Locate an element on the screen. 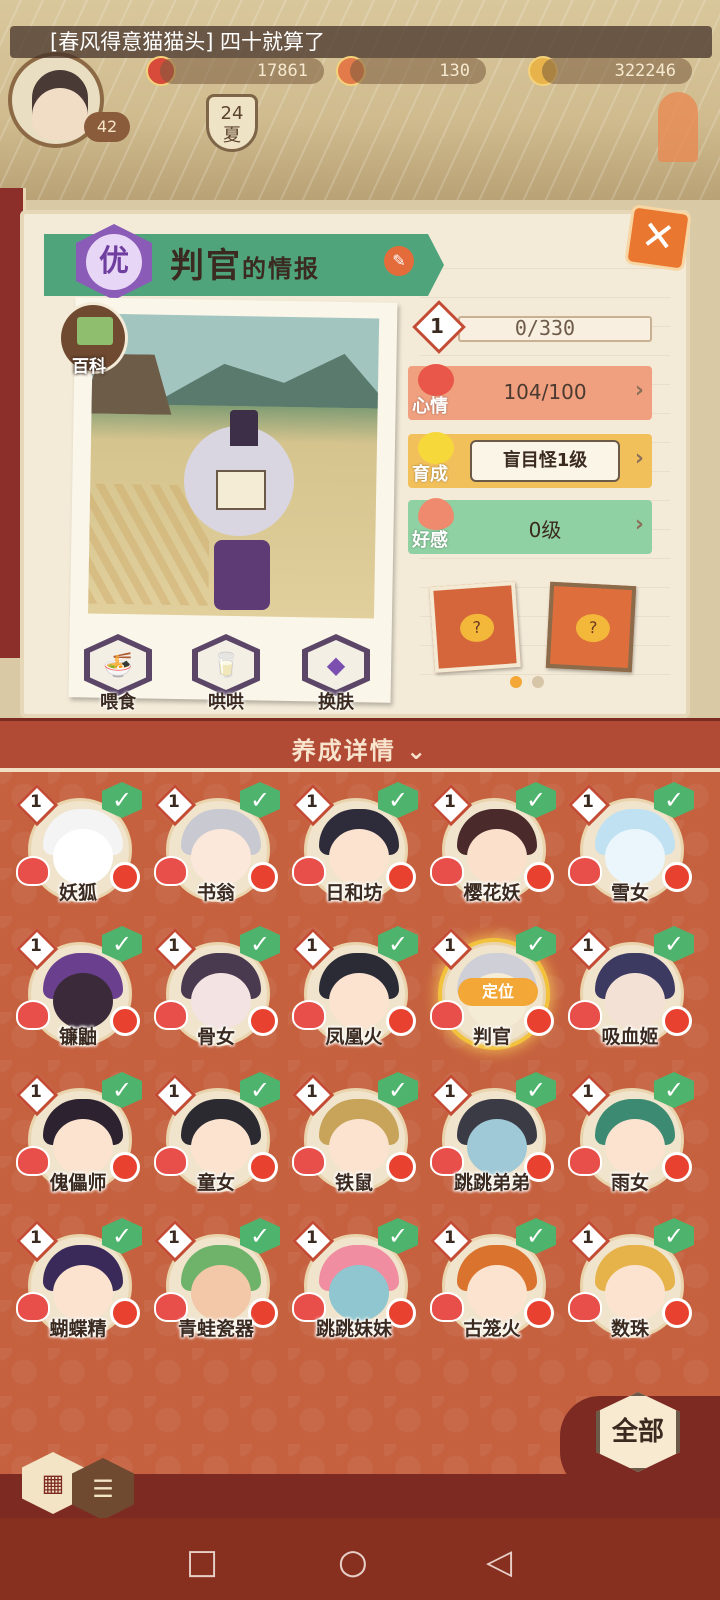 The image size is (720, 1600). character-card: 1 ✓ 蝴蝶精 is located at coordinates (78, 1284).